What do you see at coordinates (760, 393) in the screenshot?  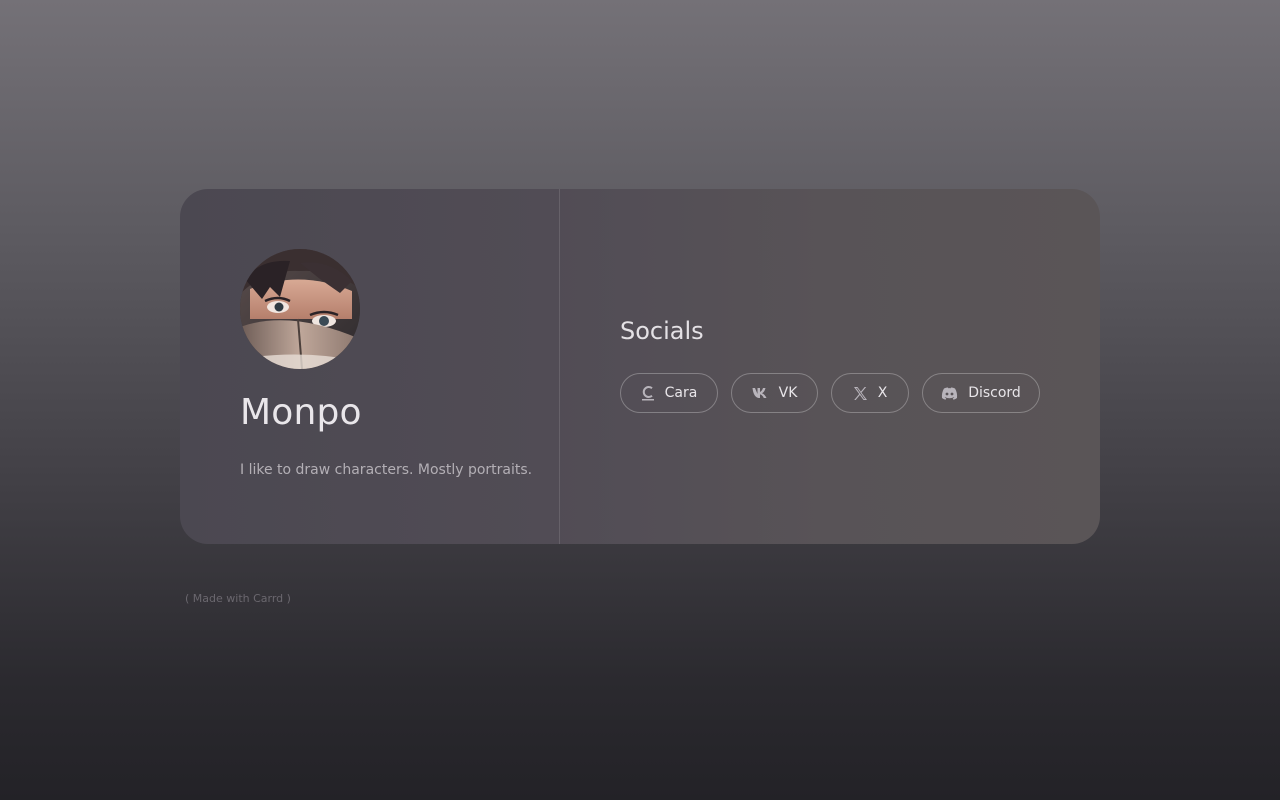 I see `vk-icon` at bounding box center [760, 393].